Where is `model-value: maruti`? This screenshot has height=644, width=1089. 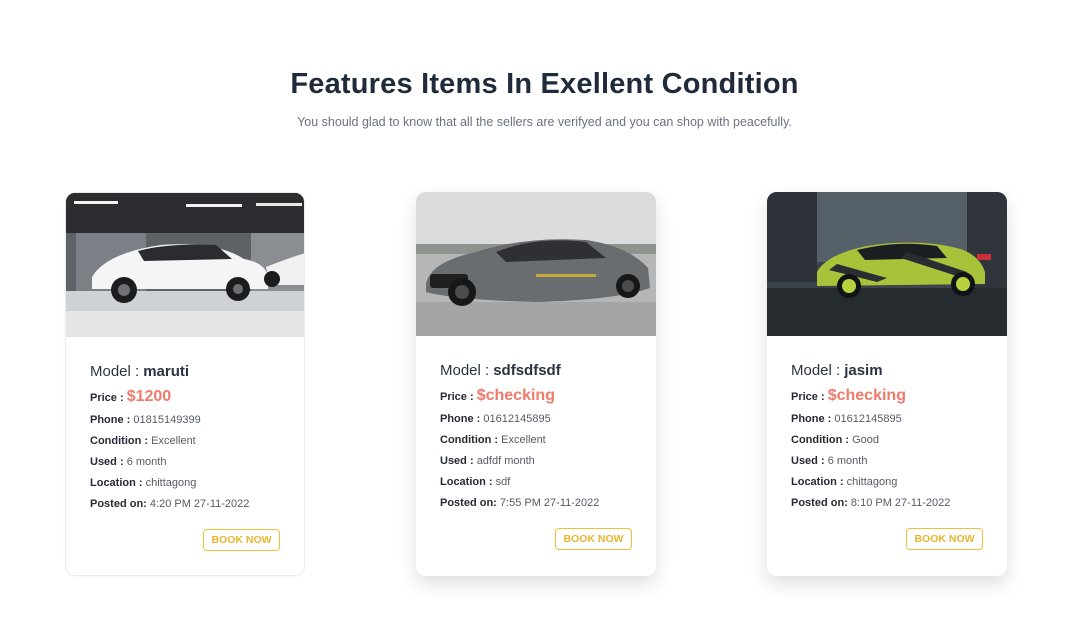 model-value: maruti is located at coordinates (166, 371).